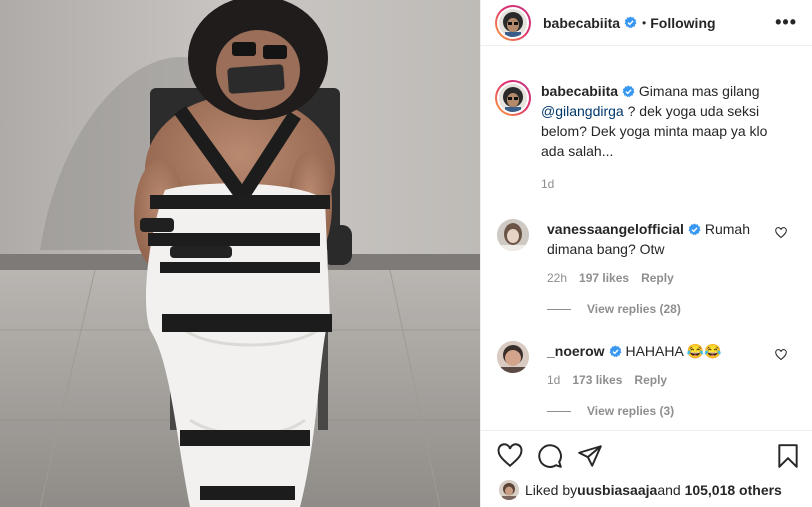  I want to click on liker-avatar-image, so click(509, 490).